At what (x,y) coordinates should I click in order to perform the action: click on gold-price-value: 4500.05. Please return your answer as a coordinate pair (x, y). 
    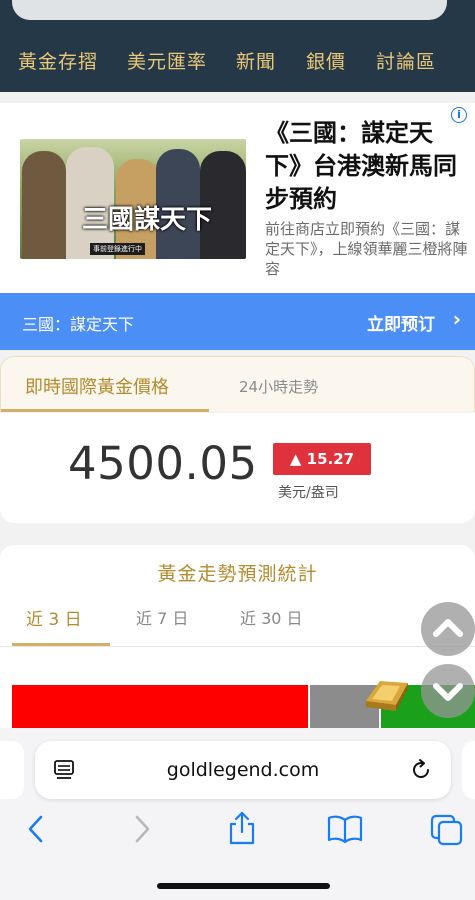
    Looking at the image, I should click on (163, 463).